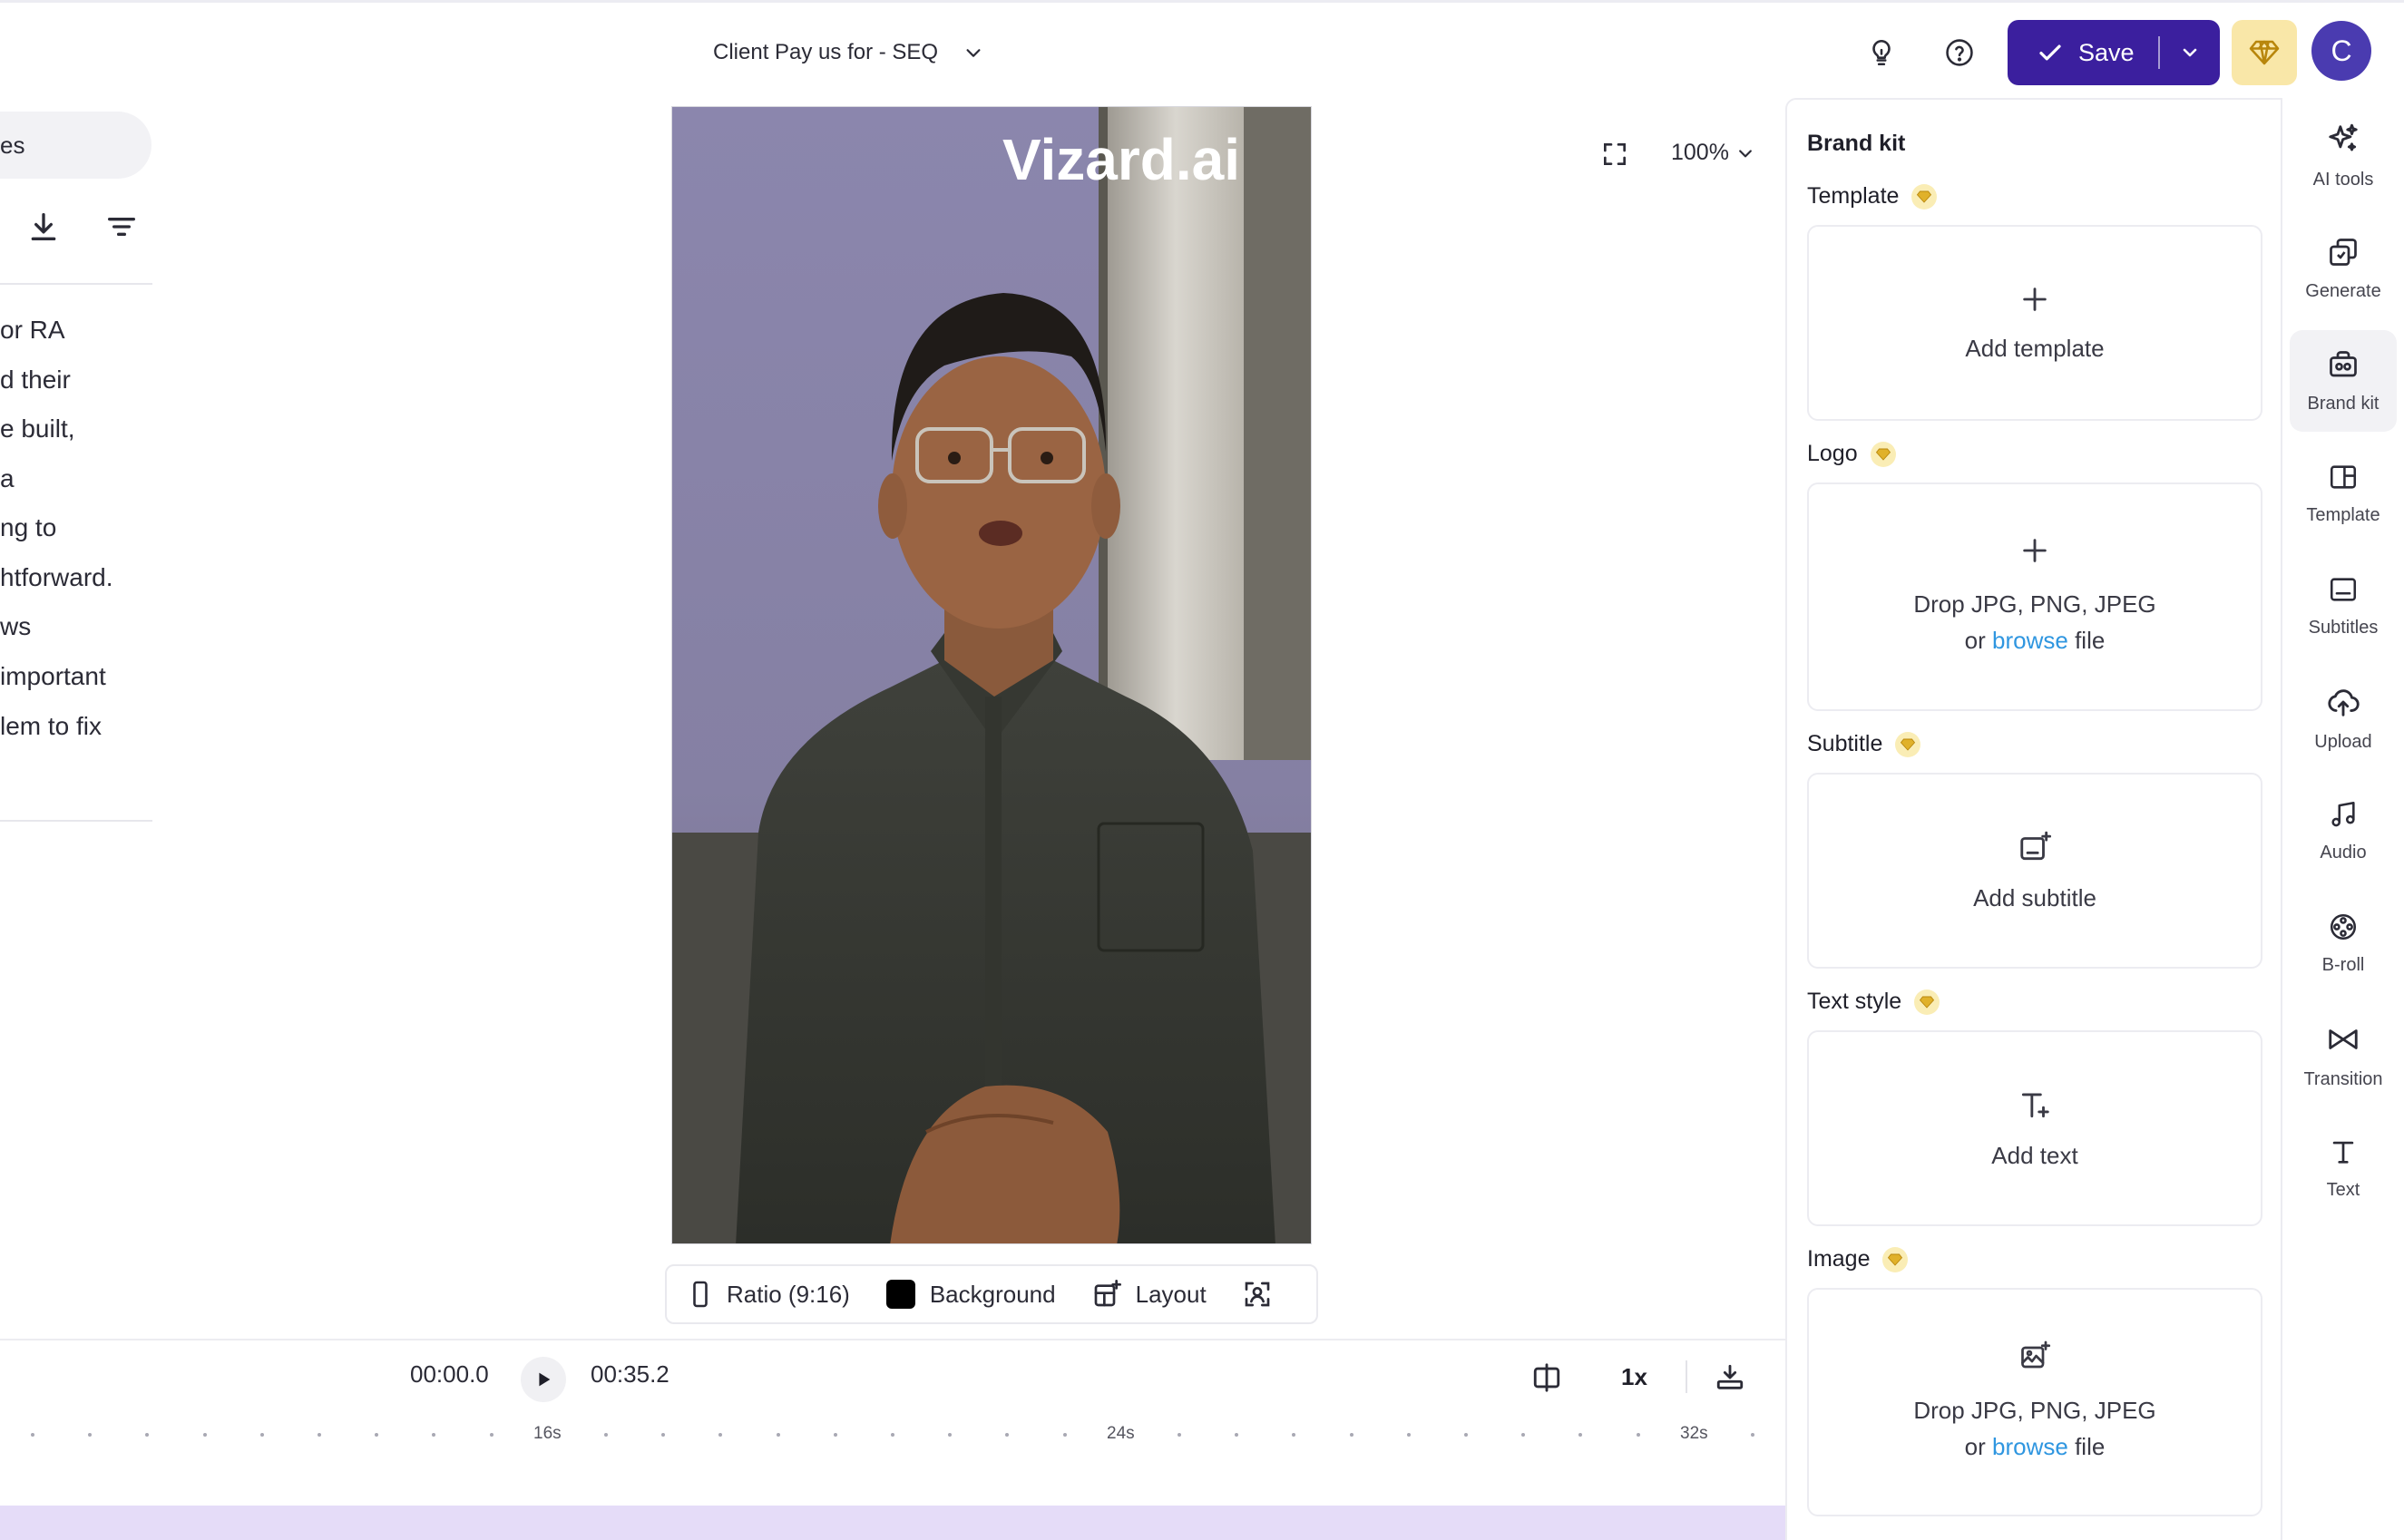 This screenshot has height=1540, width=2404. What do you see at coordinates (75, 145) in the screenshot?
I see `transcript-search: es` at bounding box center [75, 145].